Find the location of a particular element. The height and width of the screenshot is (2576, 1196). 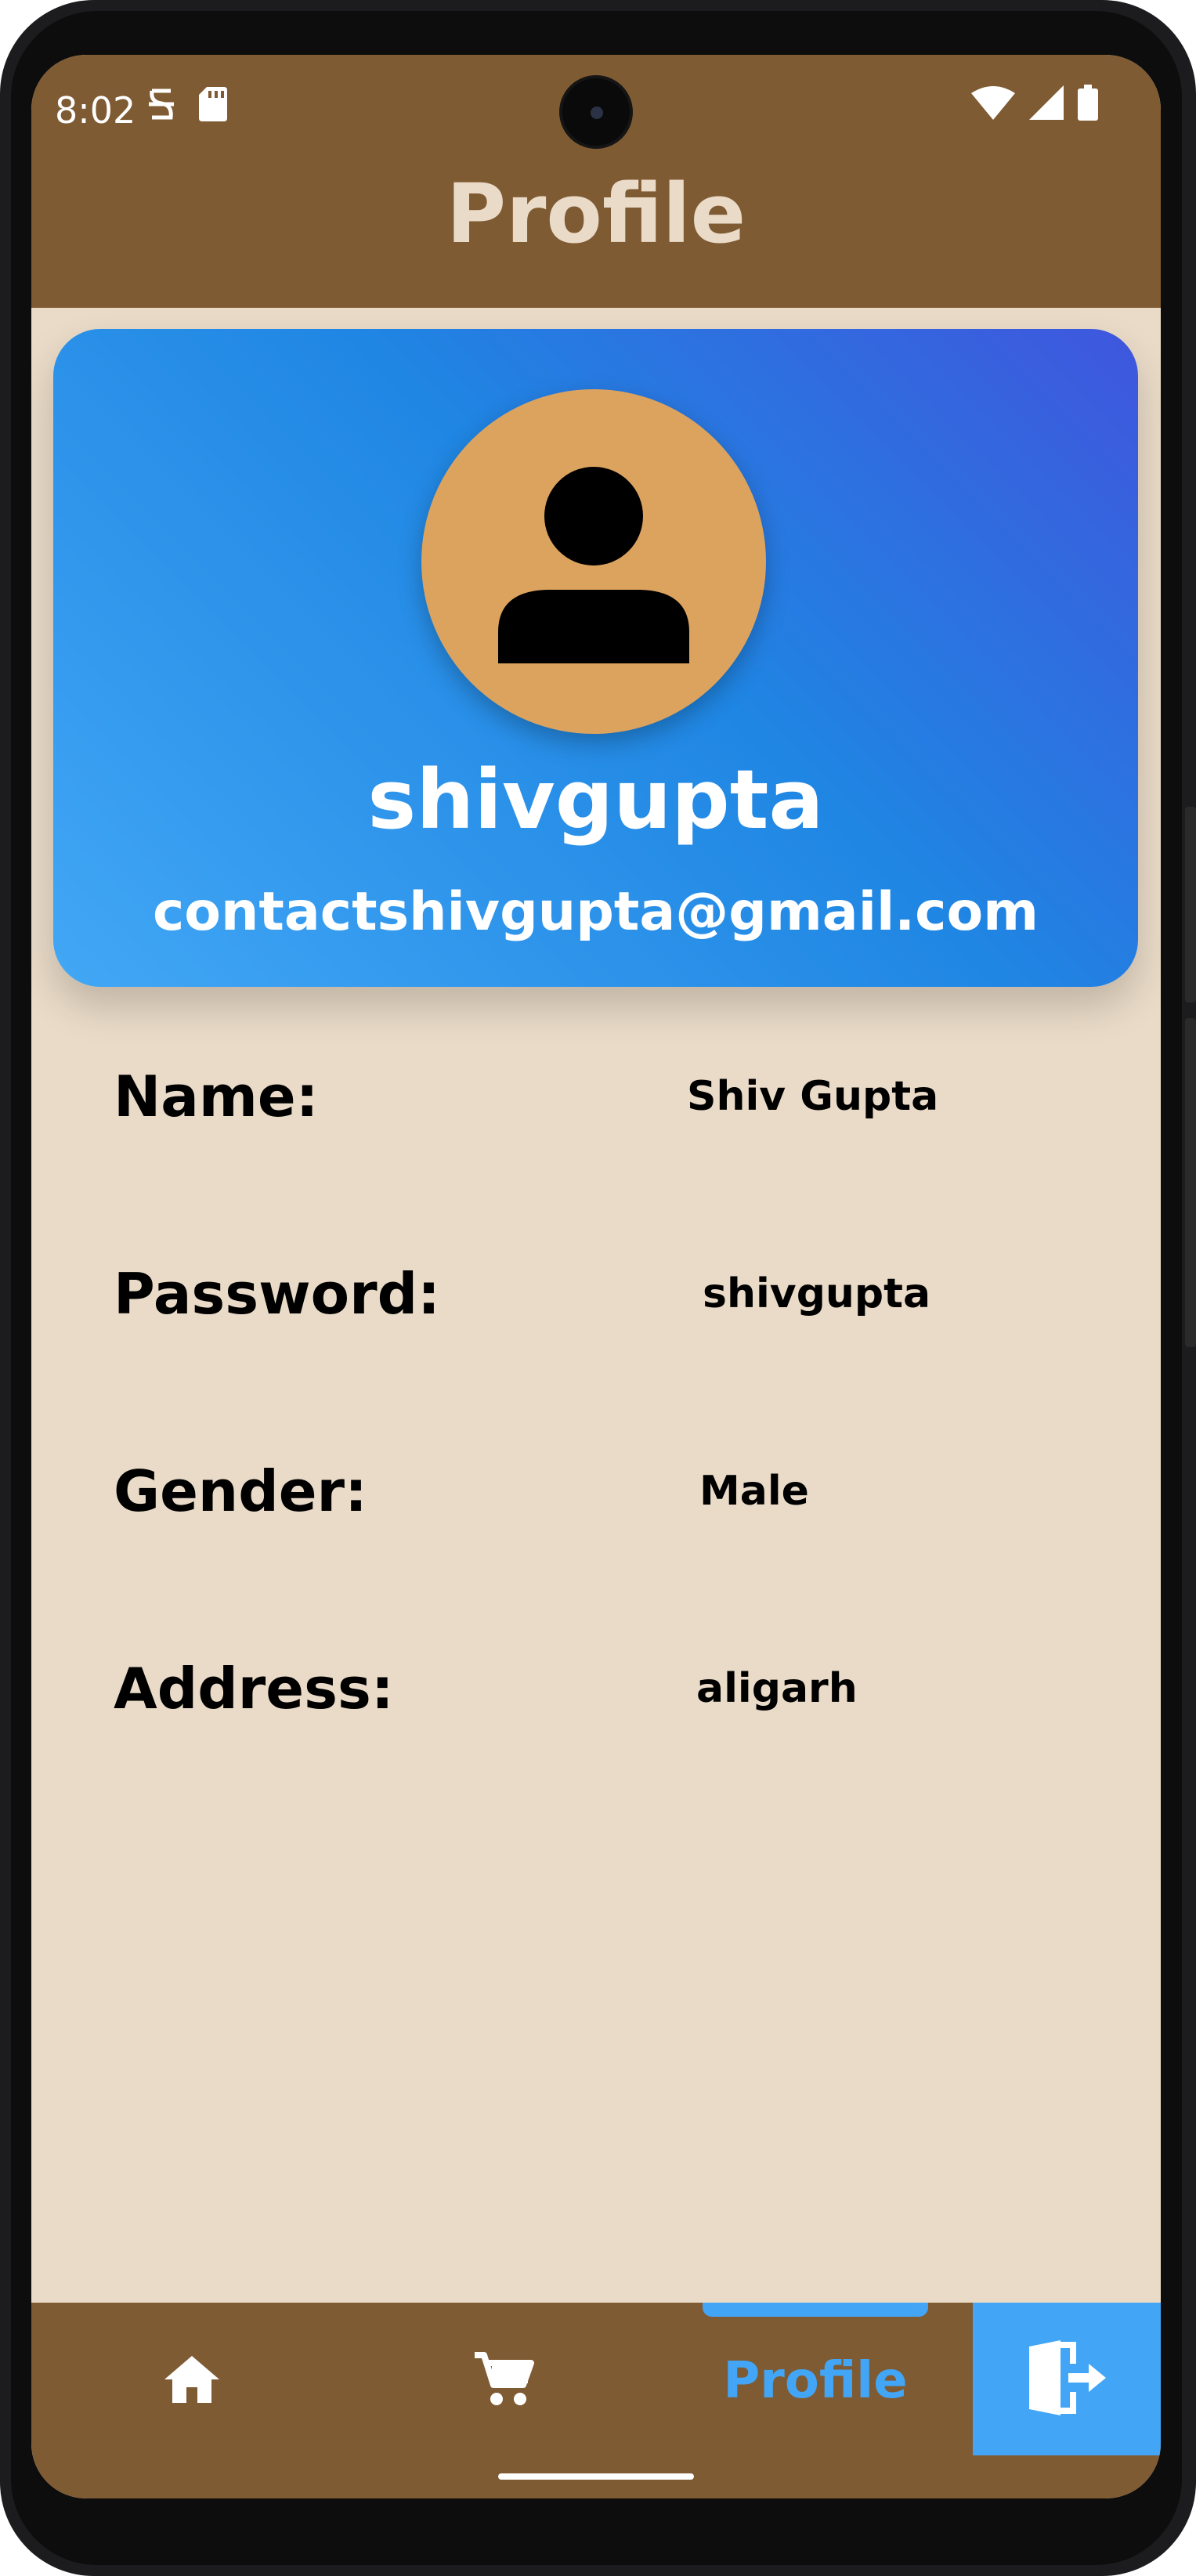

top-app-bar: 8:02 Profile is located at coordinates (596, 181).